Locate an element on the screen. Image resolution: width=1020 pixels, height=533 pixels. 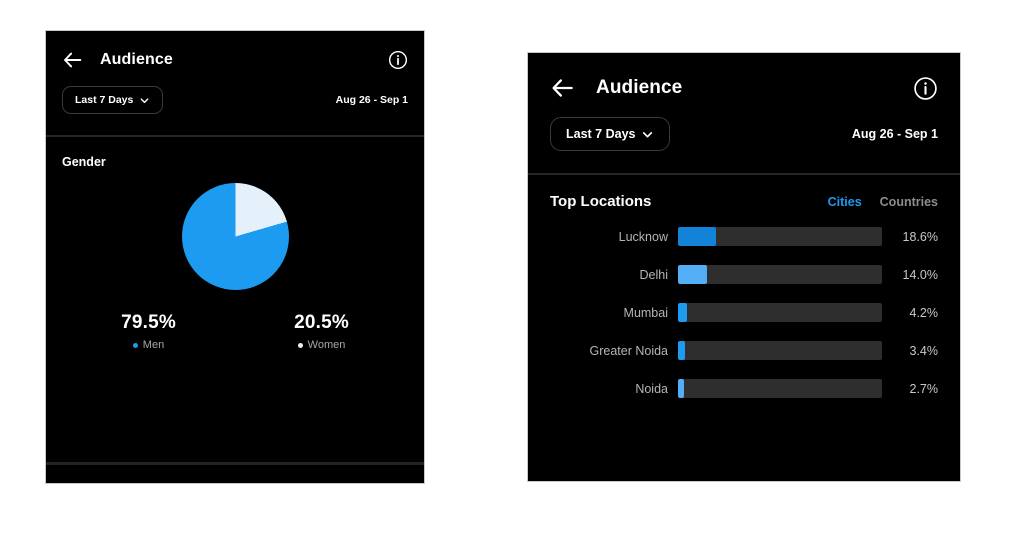
legend-item-women: 20.5% Women is located at coordinates (321, 331).